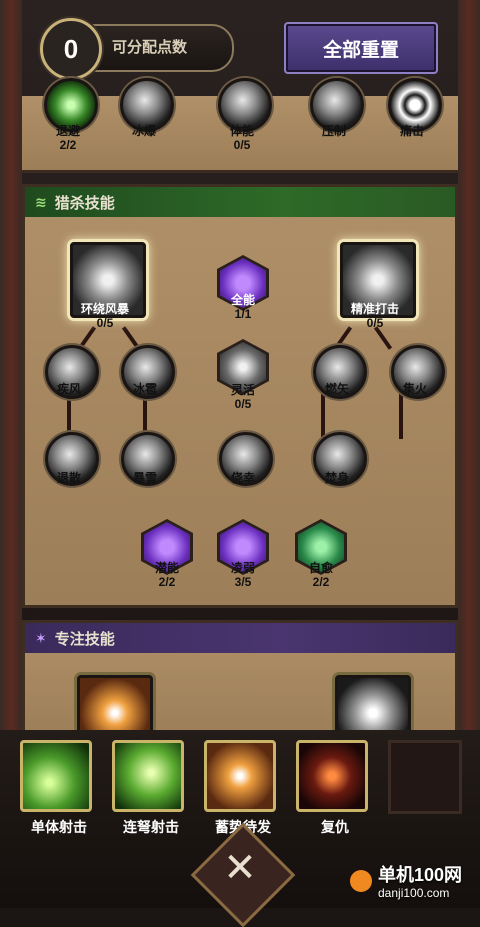 The image size is (480, 927). What do you see at coordinates (11, 365) in the screenshot?
I see `left-rail` at bounding box center [11, 365].